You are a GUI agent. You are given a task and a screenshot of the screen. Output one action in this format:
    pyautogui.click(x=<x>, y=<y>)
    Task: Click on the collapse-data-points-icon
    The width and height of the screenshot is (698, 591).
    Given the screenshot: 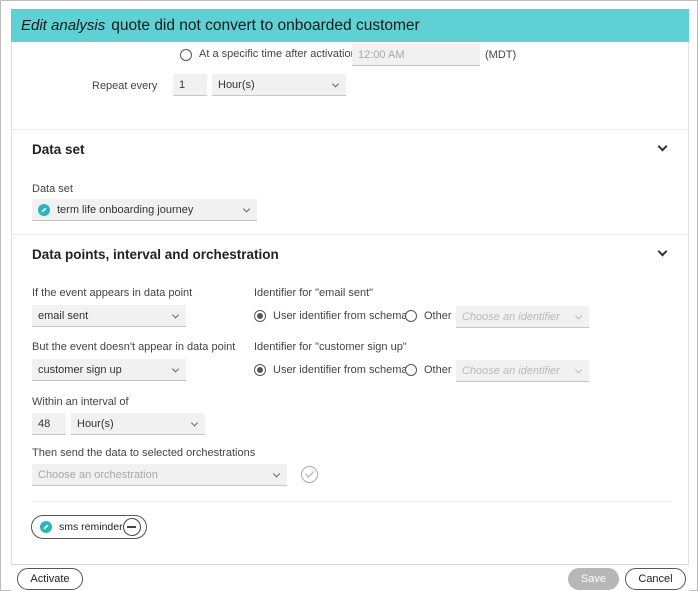 What is the action you would take?
    pyautogui.click(x=662, y=251)
    